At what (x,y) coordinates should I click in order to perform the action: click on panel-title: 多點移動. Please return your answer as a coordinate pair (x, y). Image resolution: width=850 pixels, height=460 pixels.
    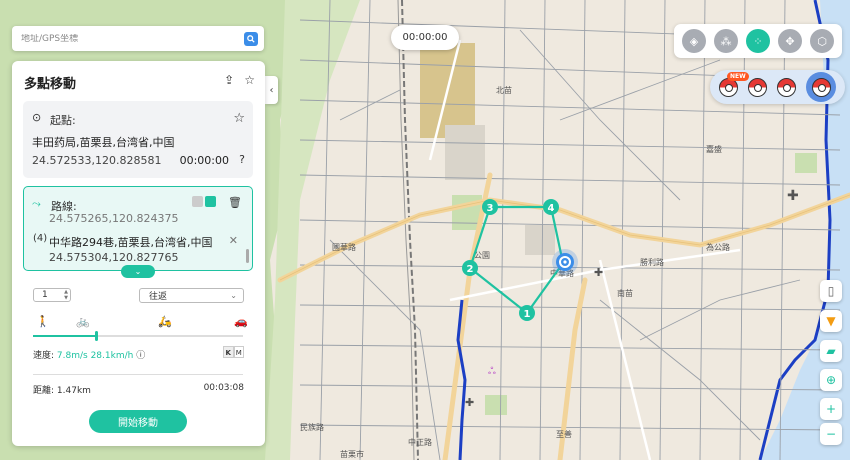
    Looking at the image, I should click on (50, 84).